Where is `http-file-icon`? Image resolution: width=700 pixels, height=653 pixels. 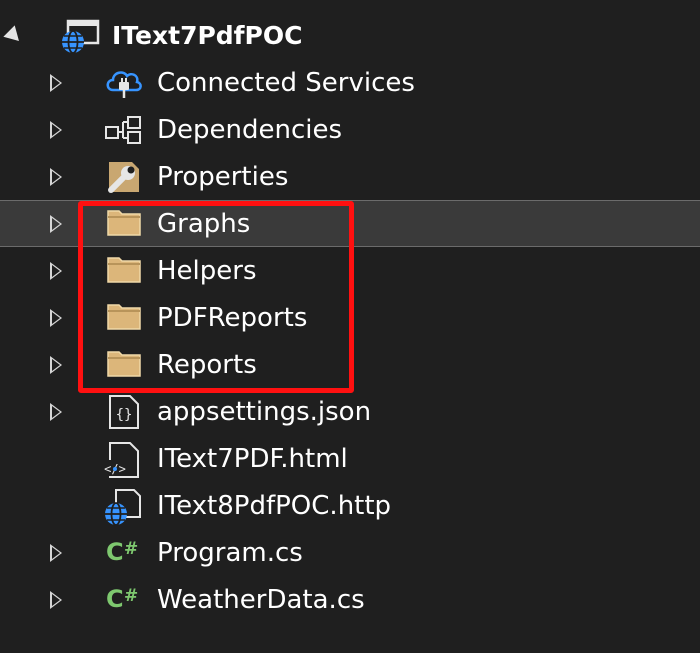
http-file-icon is located at coordinates (121, 507).